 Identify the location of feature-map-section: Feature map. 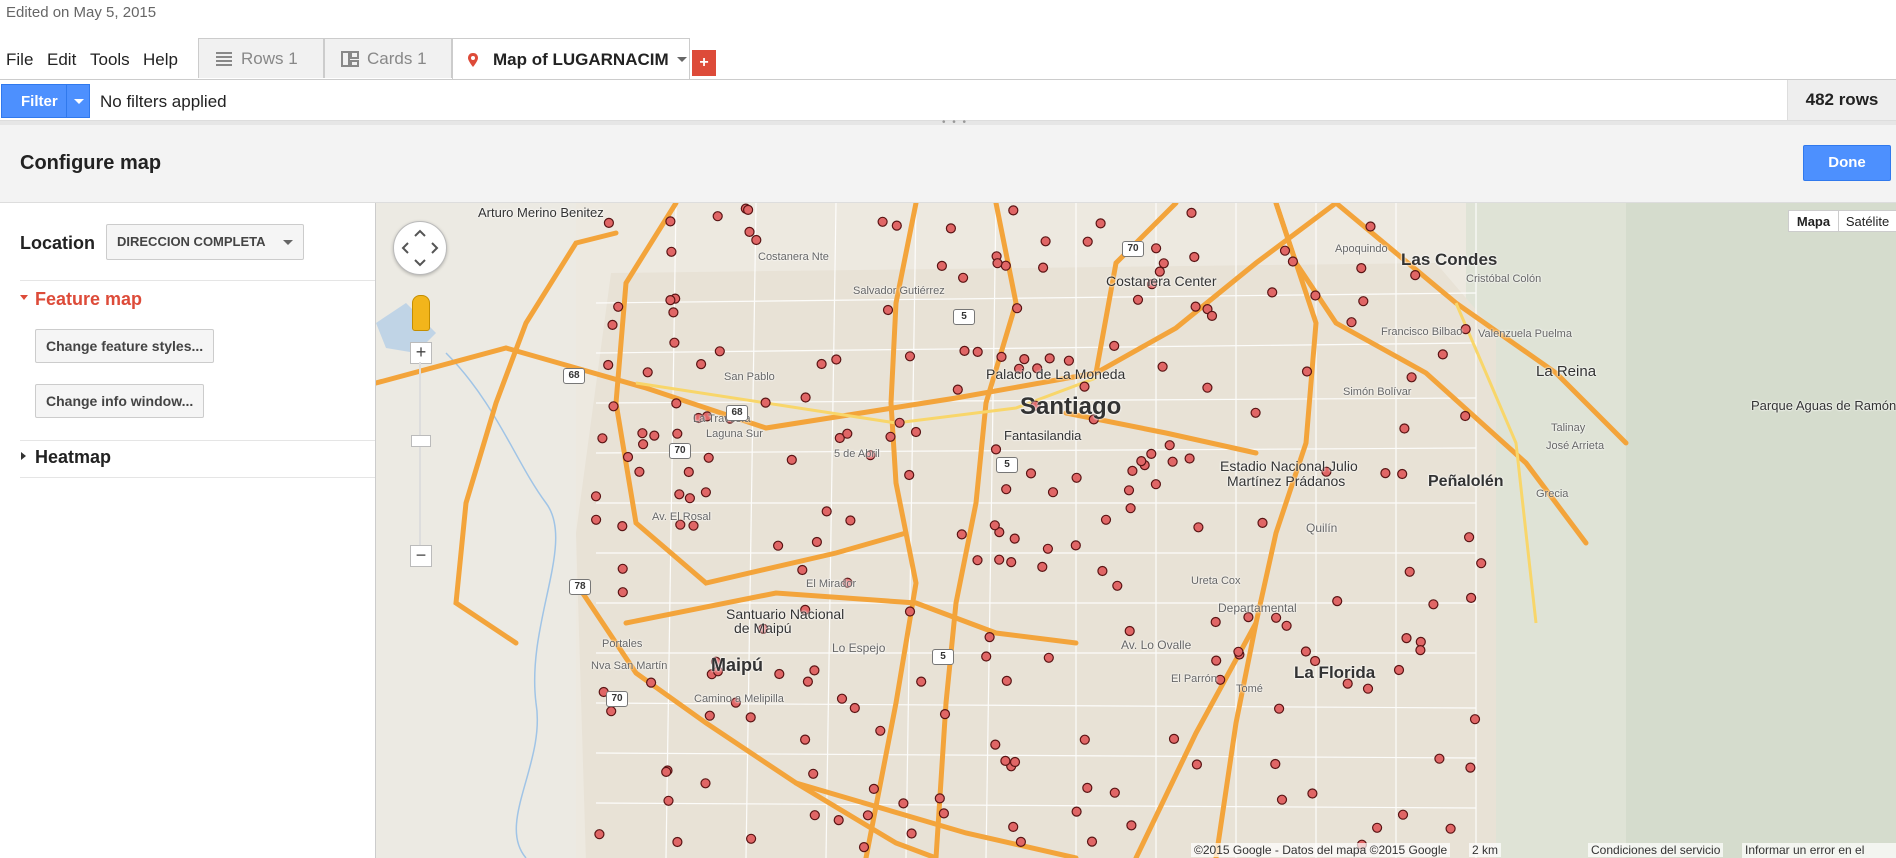
(88, 299).